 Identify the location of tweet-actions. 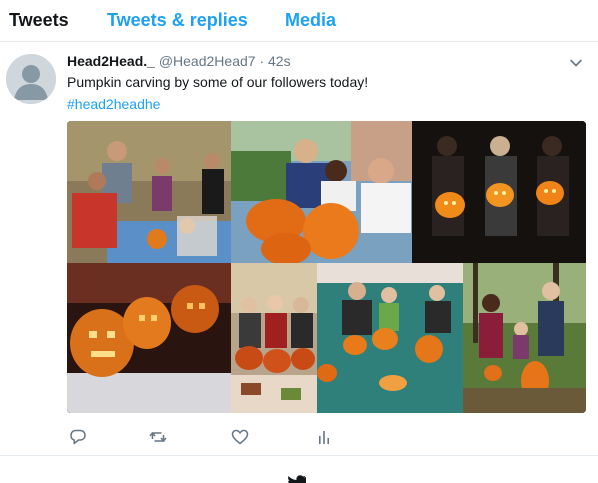
(299, 438).